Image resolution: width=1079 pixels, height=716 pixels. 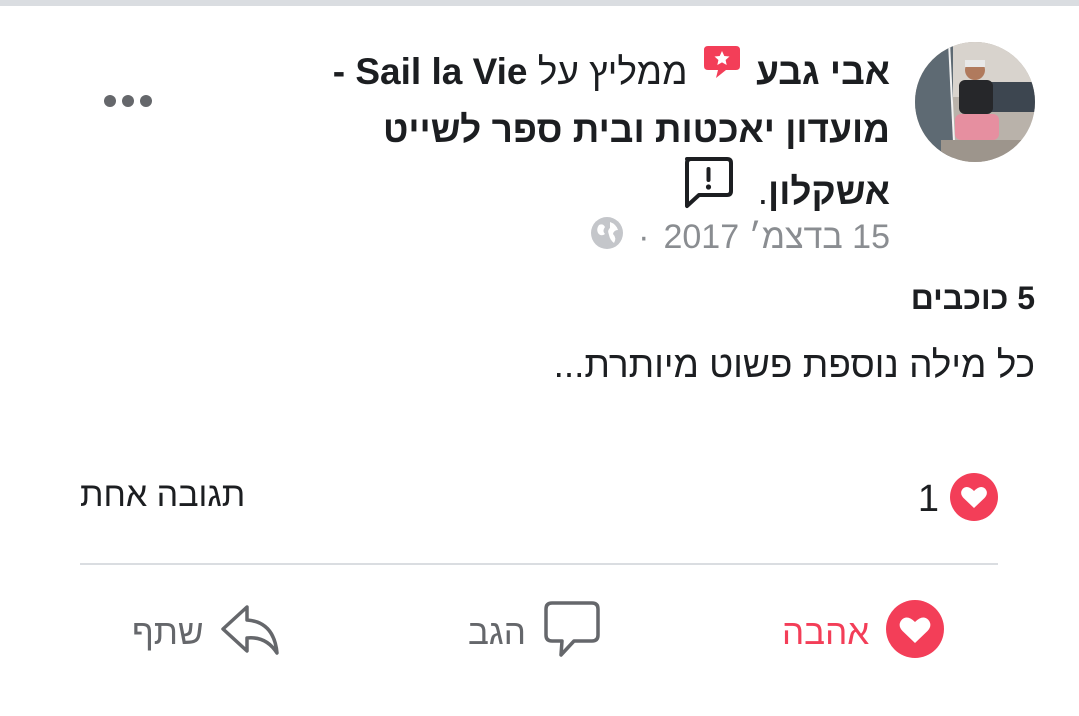 What do you see at coordinates (497, 632) in the screenshot?
I see `comment-label: הגב` at bounding box center [497, 632].